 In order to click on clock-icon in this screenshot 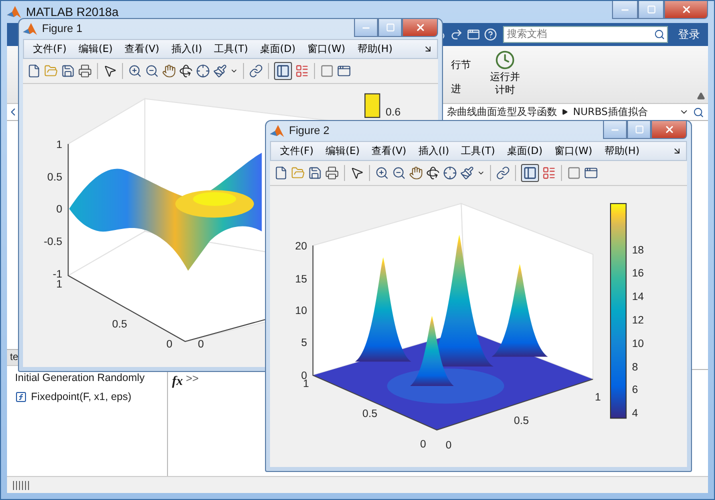, I will do `click(505, 60)`.